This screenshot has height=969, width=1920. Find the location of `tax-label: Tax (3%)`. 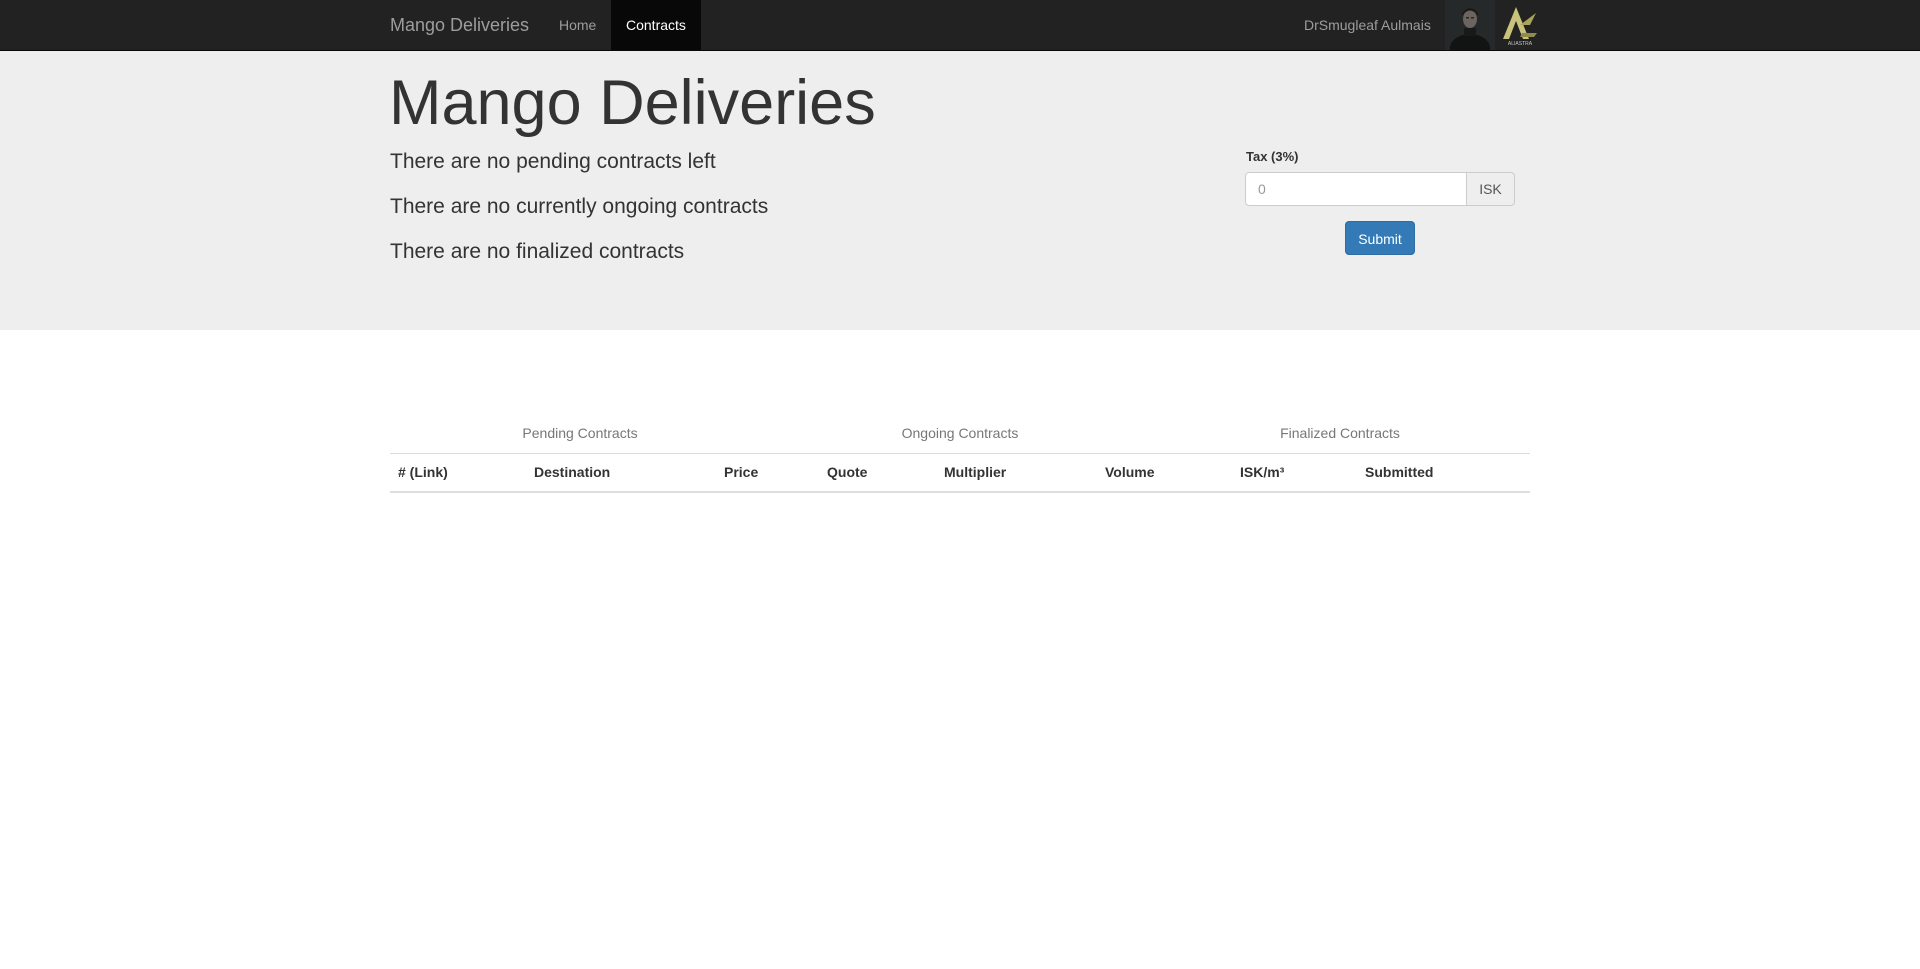

tax-label: Tax (3%) is located at coordinates (1272, 156).